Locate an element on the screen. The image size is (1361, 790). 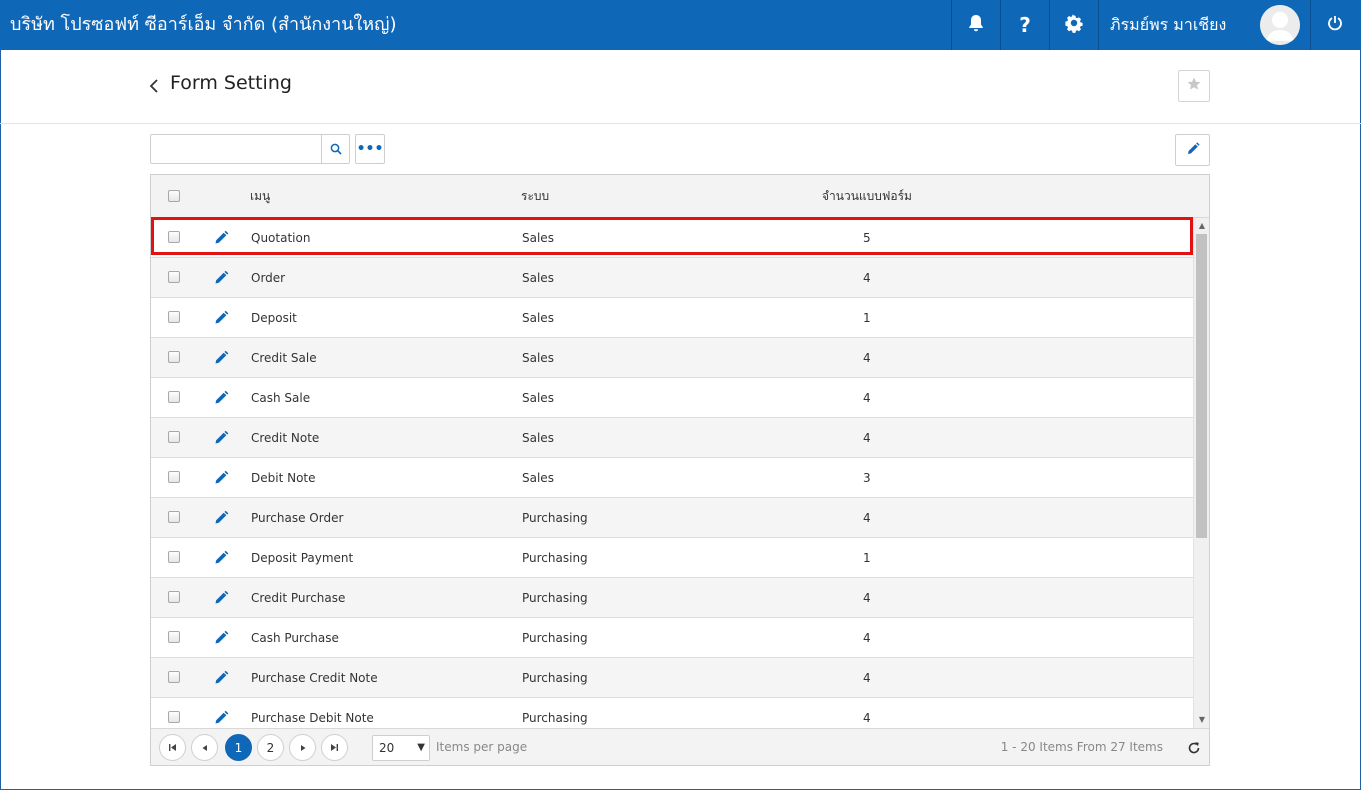
search-input is located at coordinates (236, 149).